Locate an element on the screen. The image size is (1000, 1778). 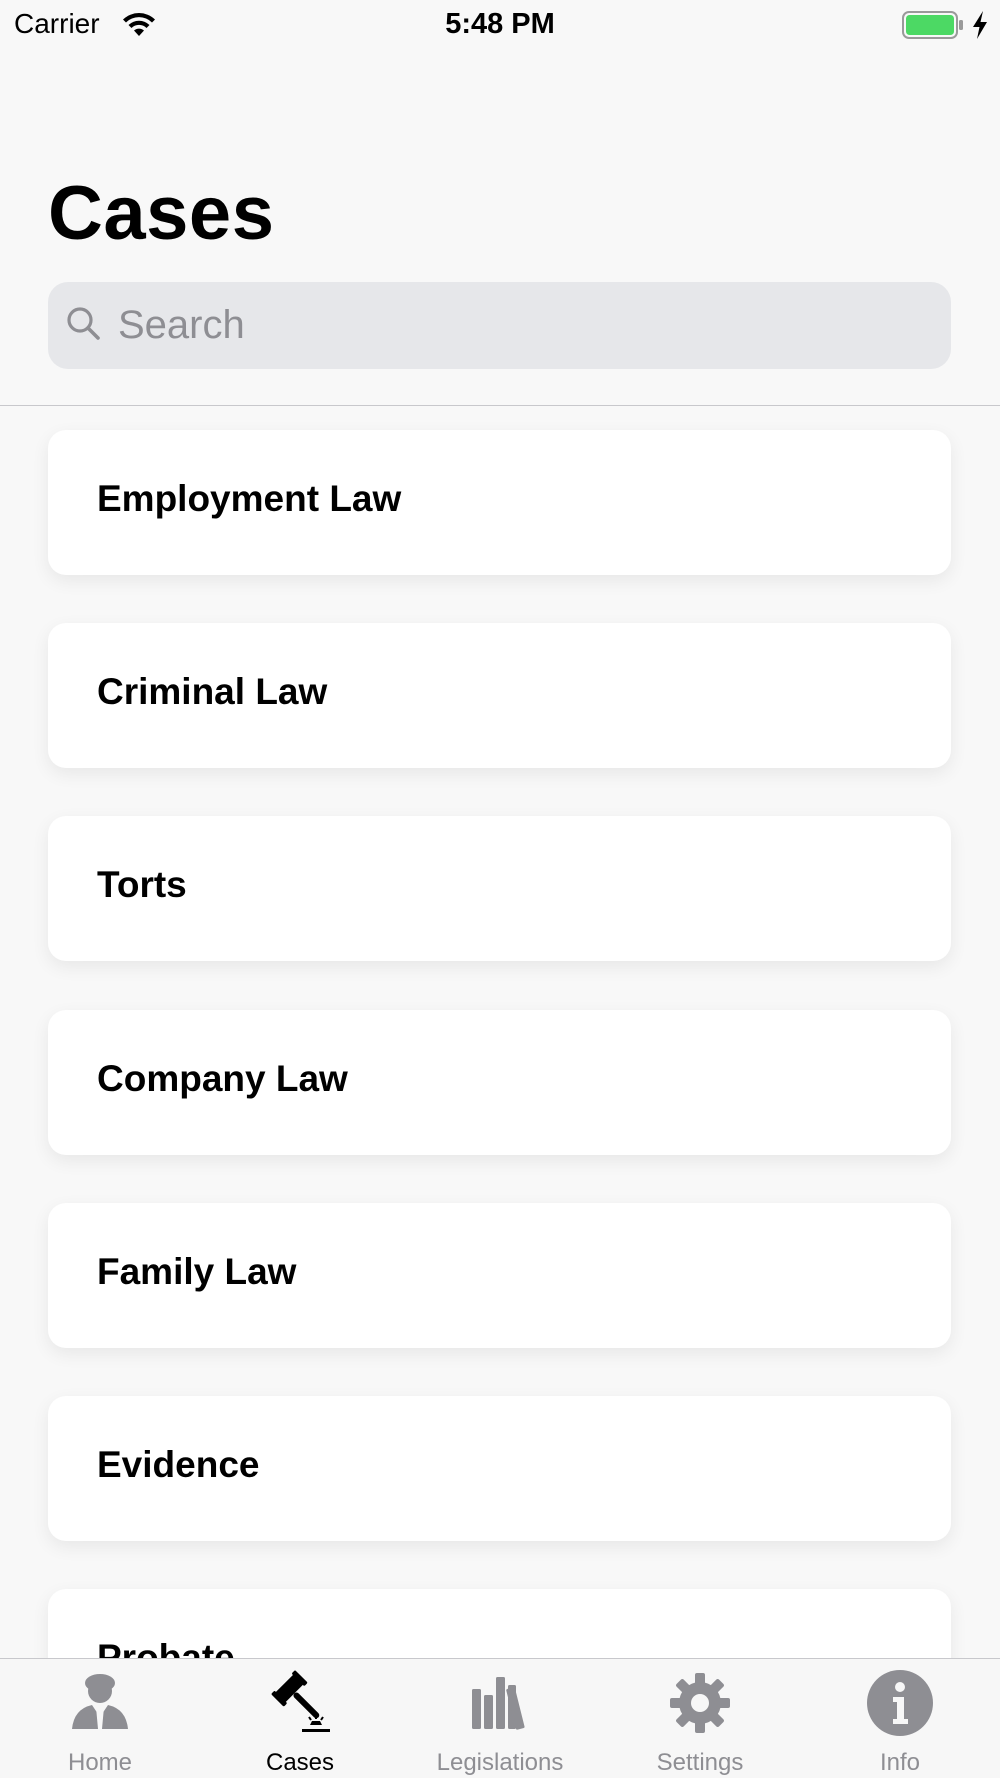
tab-bar: Home Cases Legislations Settings Info is located at coordinates (500, 1718).